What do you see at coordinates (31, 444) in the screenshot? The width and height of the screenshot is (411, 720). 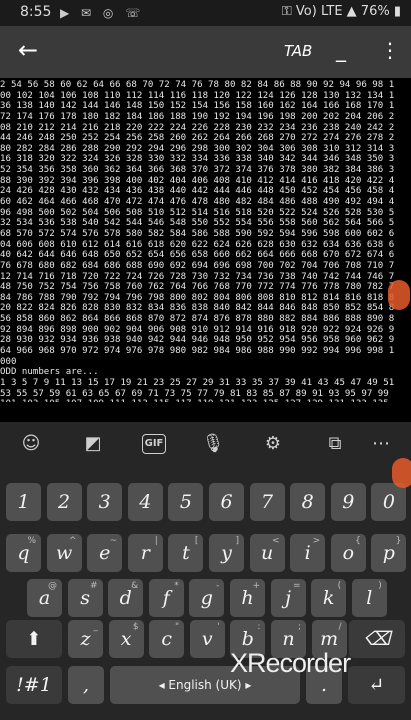 I see `emoji-icon: ☺` at bounding box center [31, 444].